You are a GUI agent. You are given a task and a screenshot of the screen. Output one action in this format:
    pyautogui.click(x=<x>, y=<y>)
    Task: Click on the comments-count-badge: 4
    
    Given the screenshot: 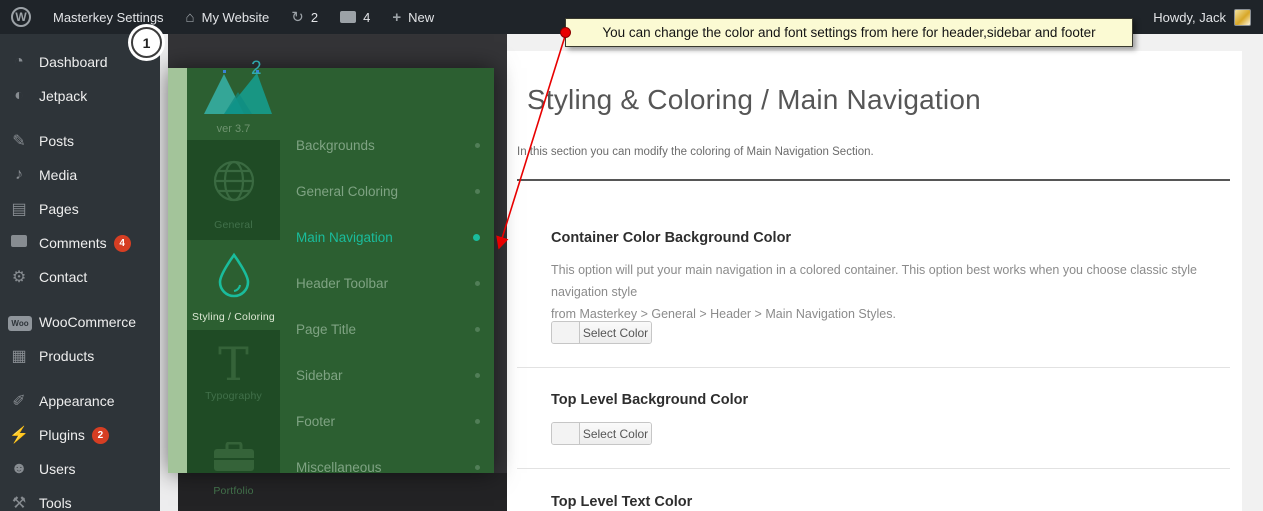 What is the action you would take?
    pyautogui.click(x=122, y=243)
    